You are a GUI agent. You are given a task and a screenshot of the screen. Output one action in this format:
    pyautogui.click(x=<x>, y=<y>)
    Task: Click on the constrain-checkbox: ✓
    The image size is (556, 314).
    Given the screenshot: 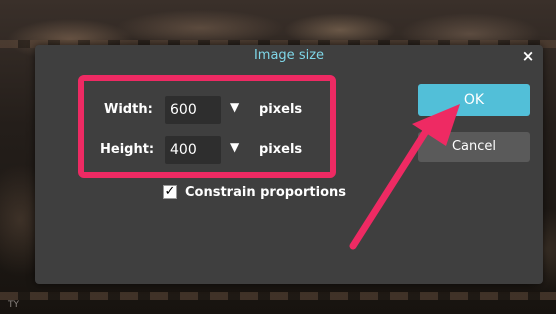 What is the action you would take?
    pyautogui.click(x=170, y=192)
    